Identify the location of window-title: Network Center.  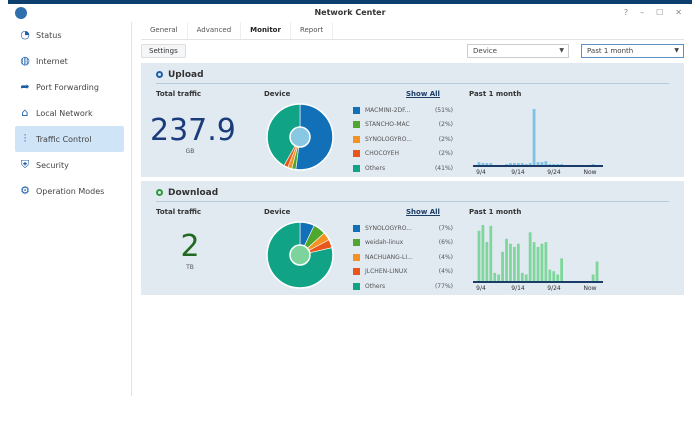
(350, 12).